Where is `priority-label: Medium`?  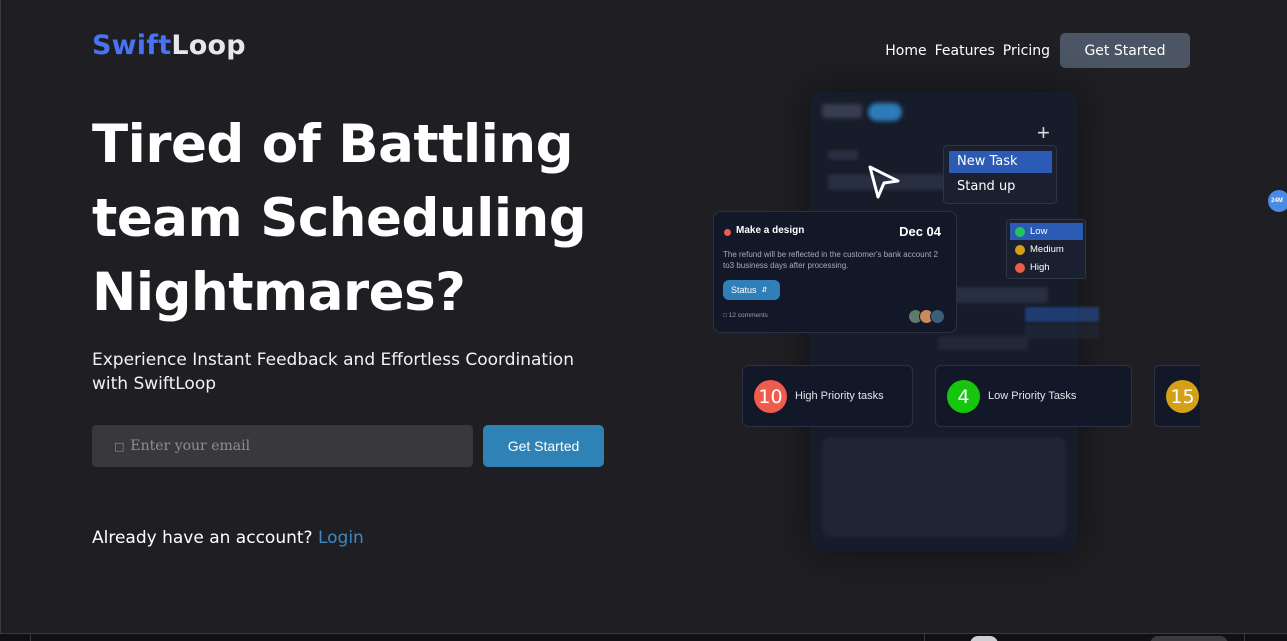
priority-label: Medium is located at coordinates (1047, 249).